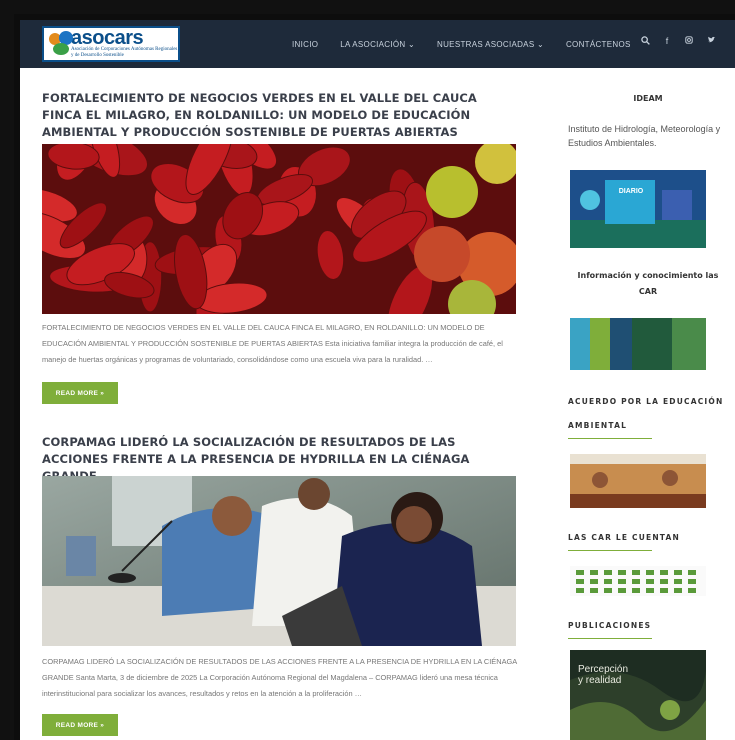 Image resolution: width=735 pixels, height=740 pixels. What do you see at coordinates (638, 209) in the screenshot?
I see `ideam-banner-image: DIARIO` at bounding box center [638, 209].